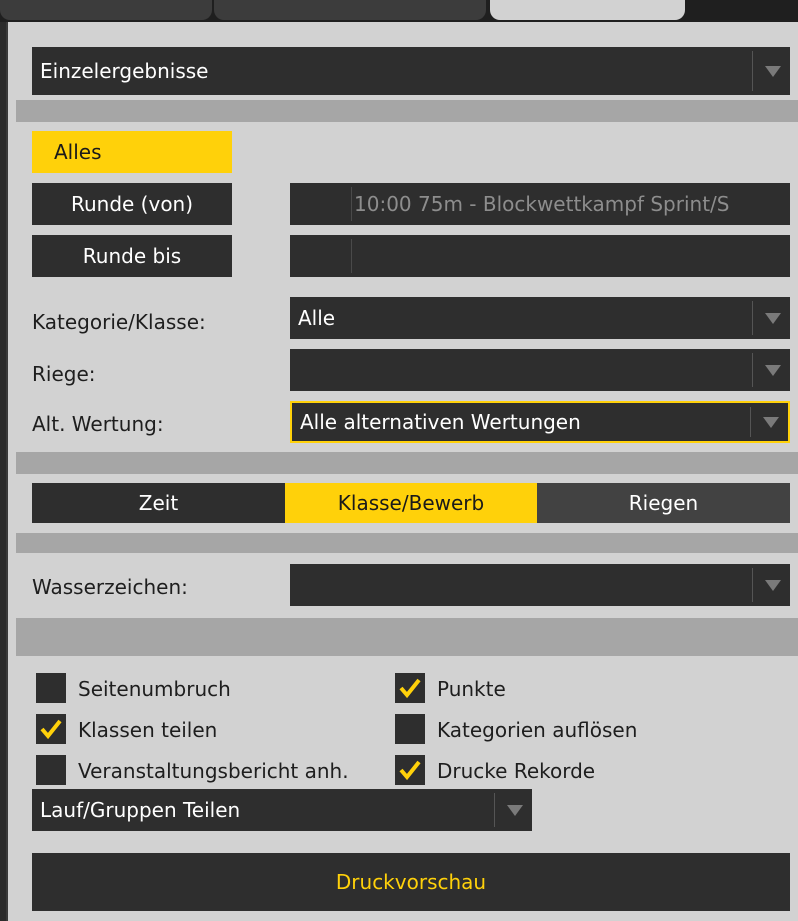  What do you see at coordinates (540, 318) in the screenshot?
I see `category-dropdown: Alle` at bounding box center [540, 318].